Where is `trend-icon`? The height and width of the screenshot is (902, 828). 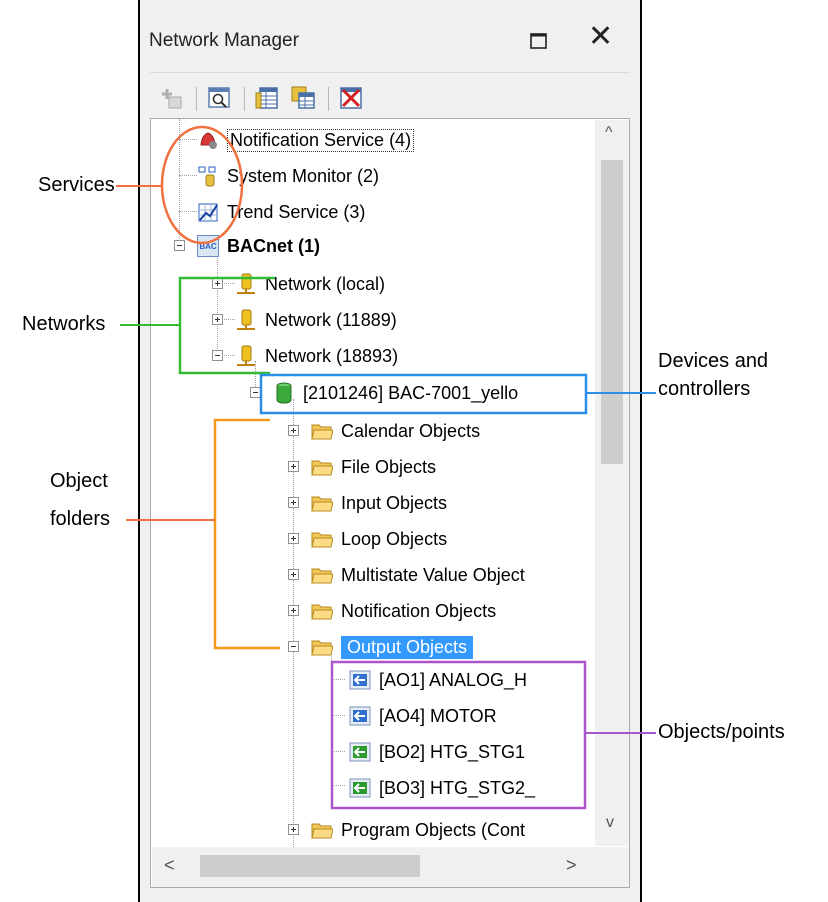
trend-icon is located at coordinates (208, 212).